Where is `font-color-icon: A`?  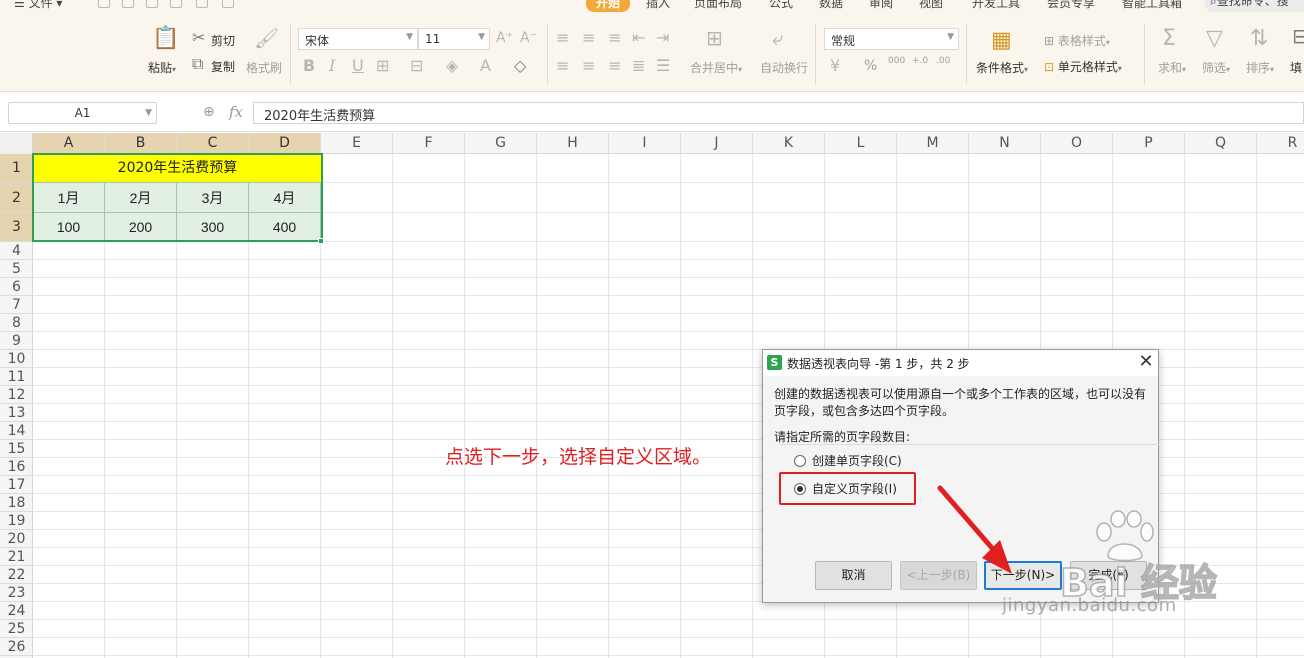 font-color-icon: A is located at coordinates (485, 66).